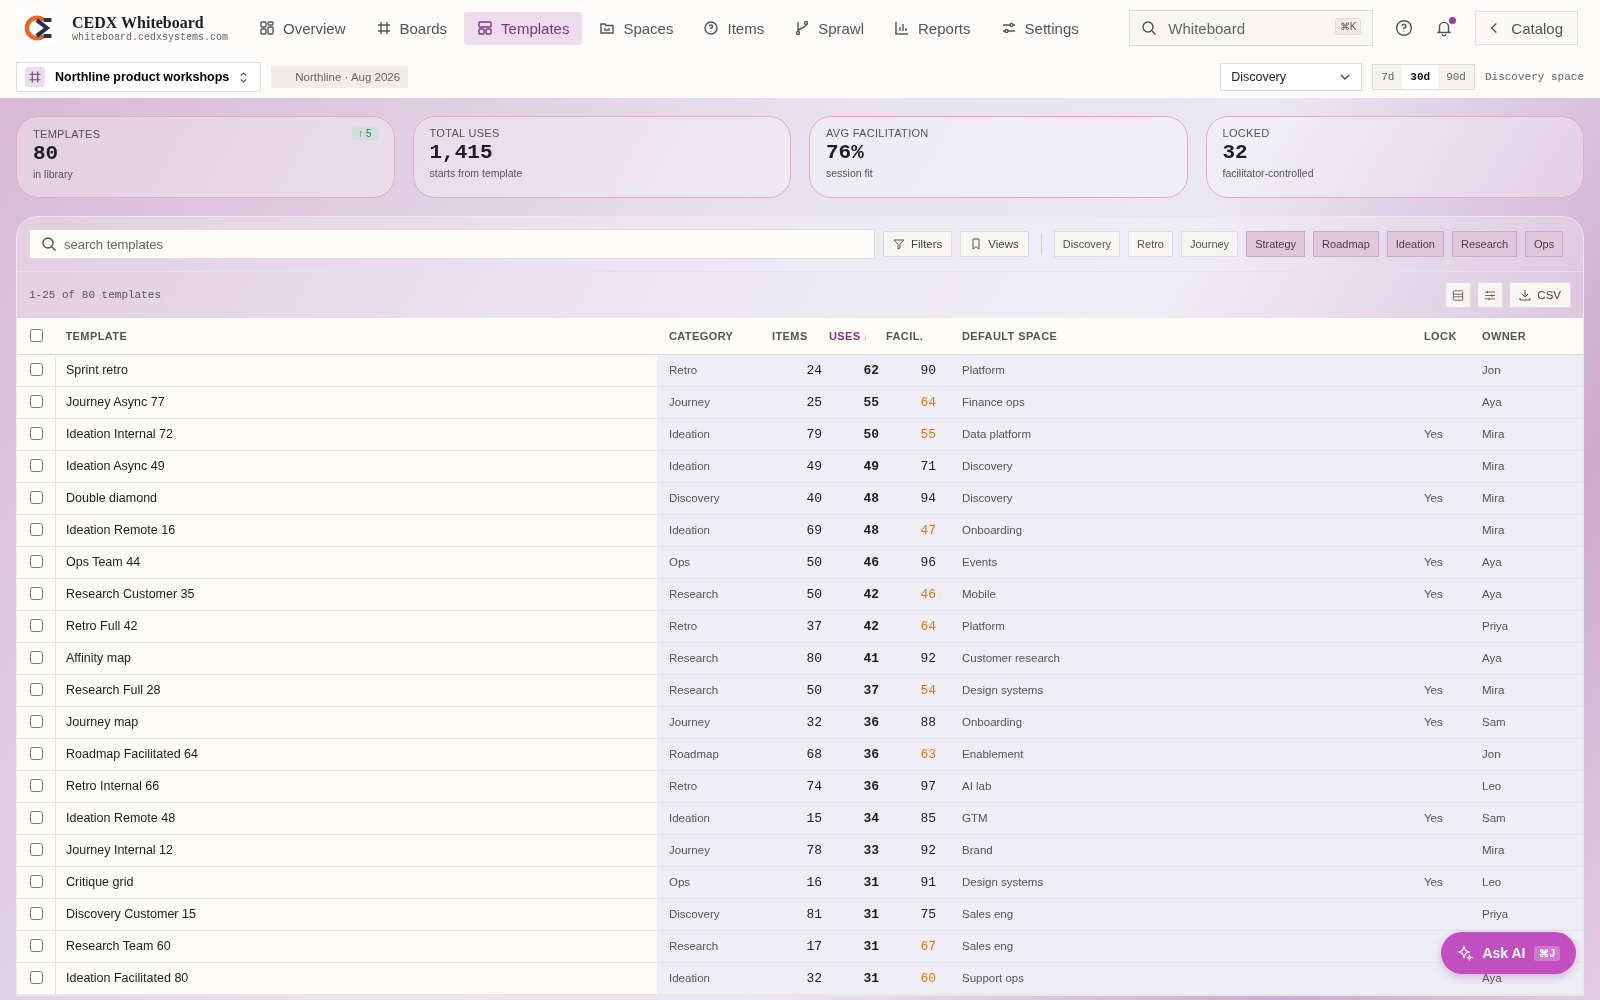 The width and height of the screenshot is (1600, 1000). I want to click on category-chip: Retro, so click(1150, 244).